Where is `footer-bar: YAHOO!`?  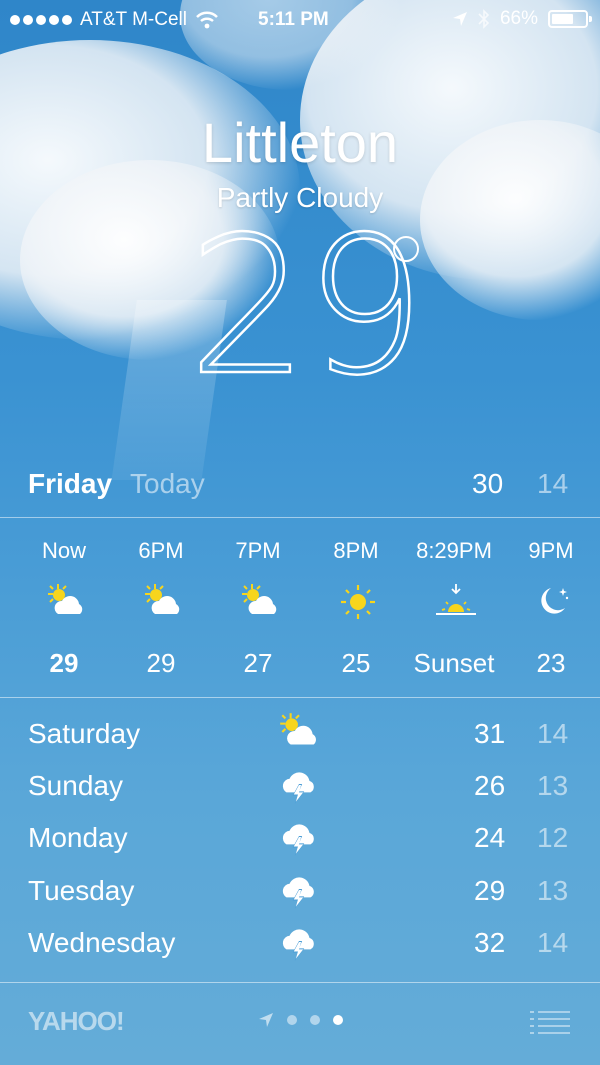
footer-bar: YAHOO! is located at coordinates (300, 1023).